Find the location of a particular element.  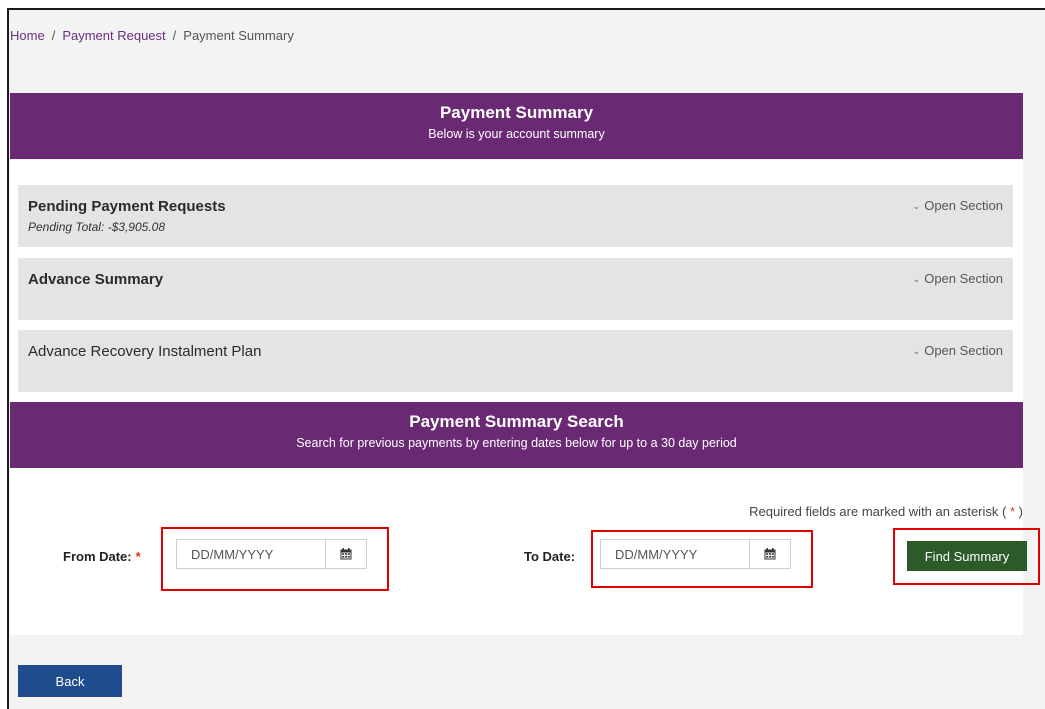

to-date-label: To Date: is located at coordinates (550, 556).